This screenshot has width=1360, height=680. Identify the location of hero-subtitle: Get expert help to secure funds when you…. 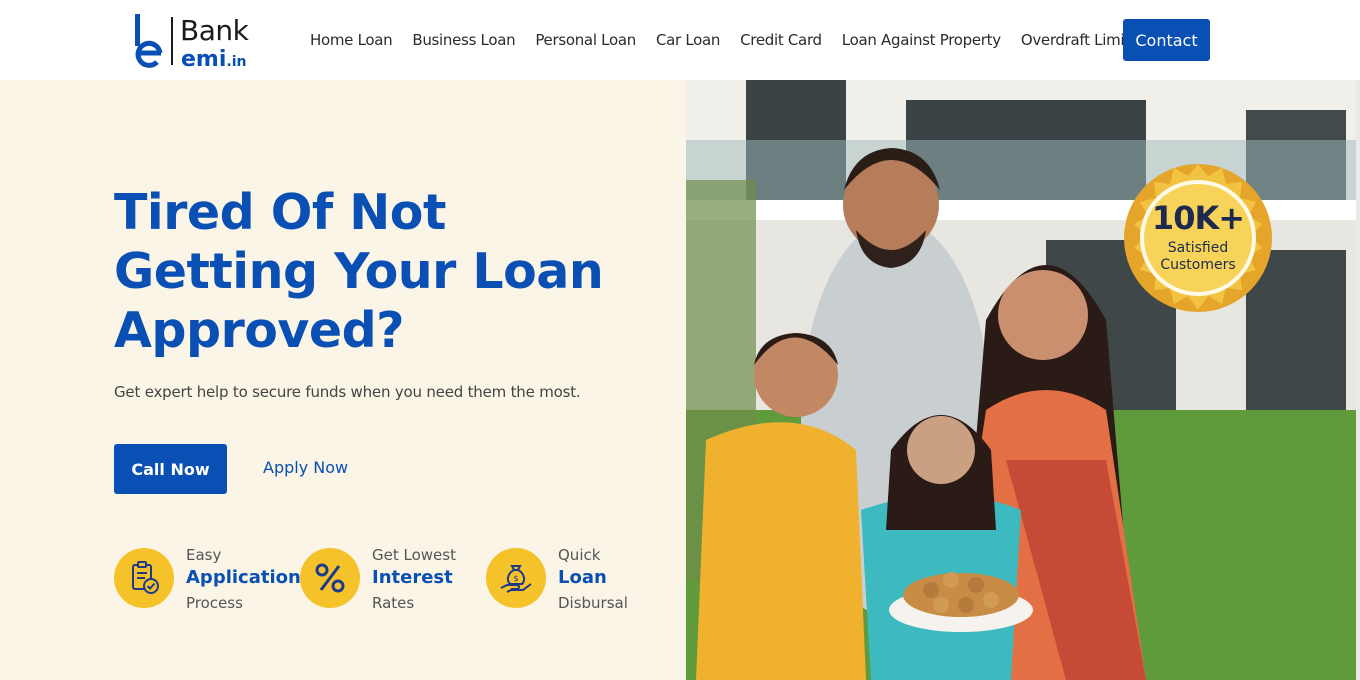
(347, 392).